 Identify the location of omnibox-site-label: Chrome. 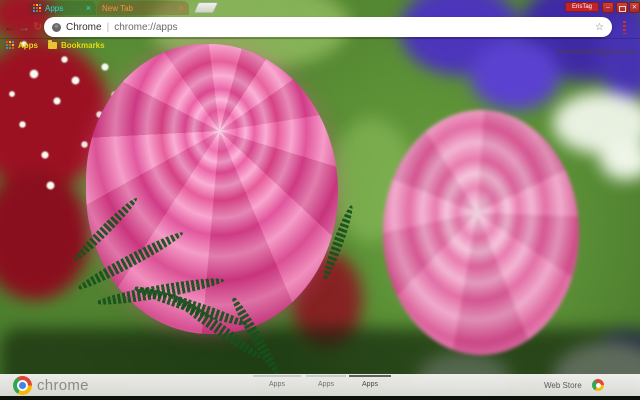
(84, 27).